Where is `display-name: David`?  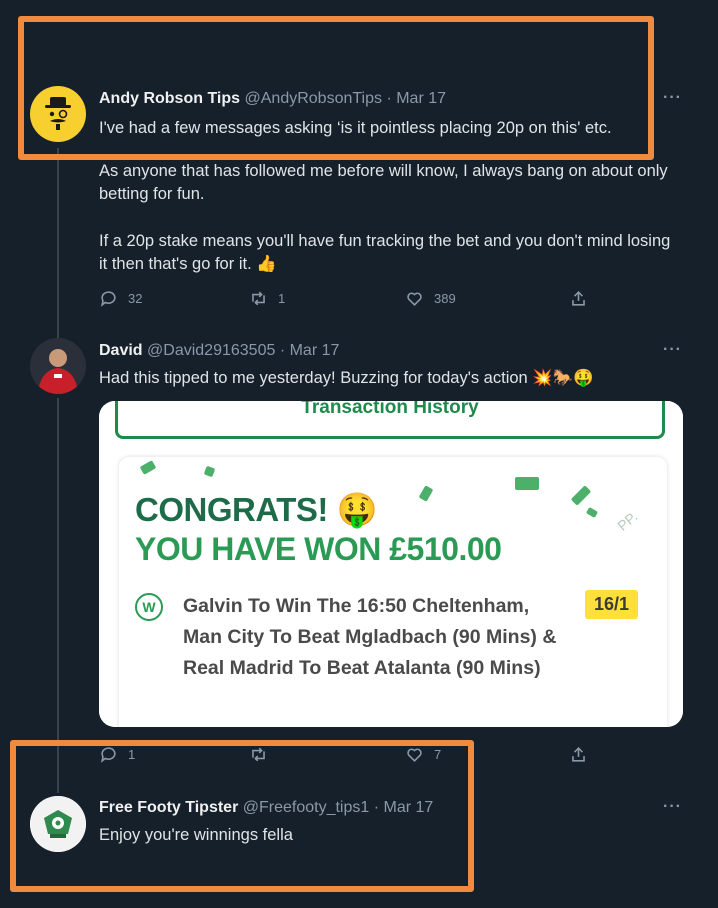
display-name: David is located at coordinates (121, 350).